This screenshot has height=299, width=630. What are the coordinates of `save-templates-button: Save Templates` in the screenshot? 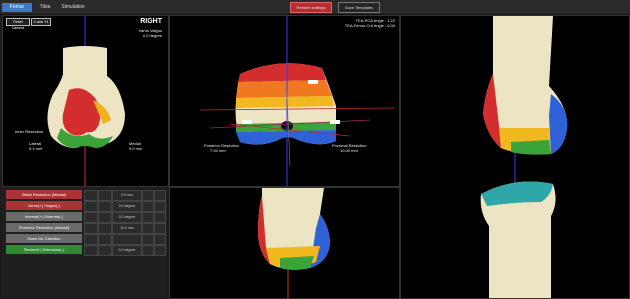 It's located at (359, 7).